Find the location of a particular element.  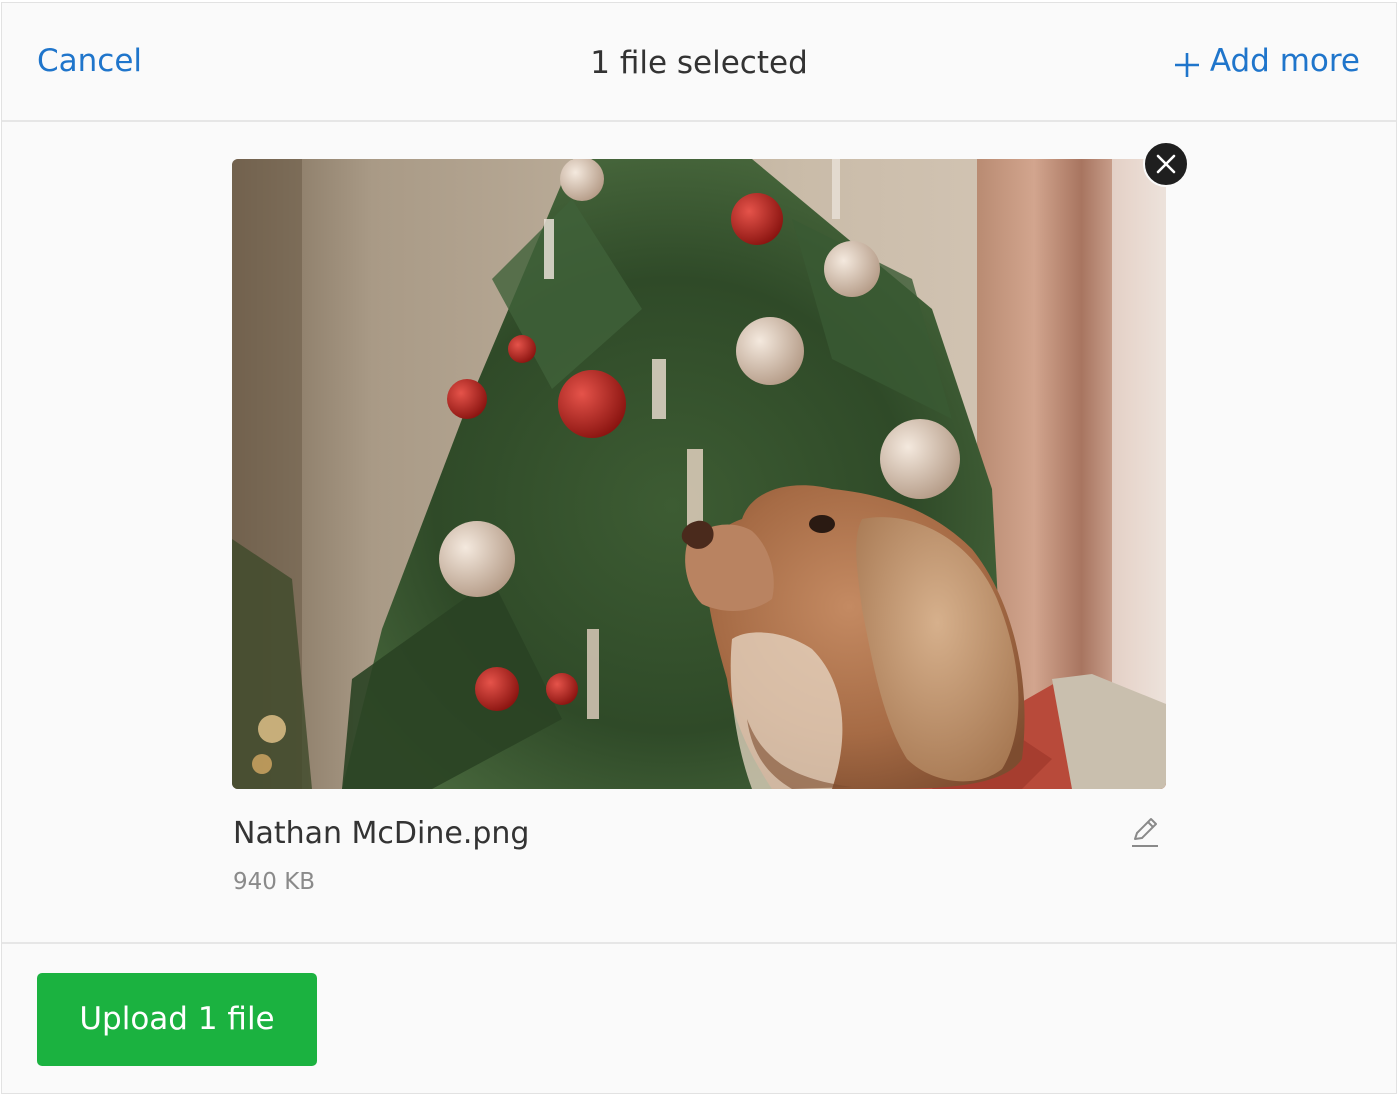

edit-file-button is located at coordinates (1144, 832).